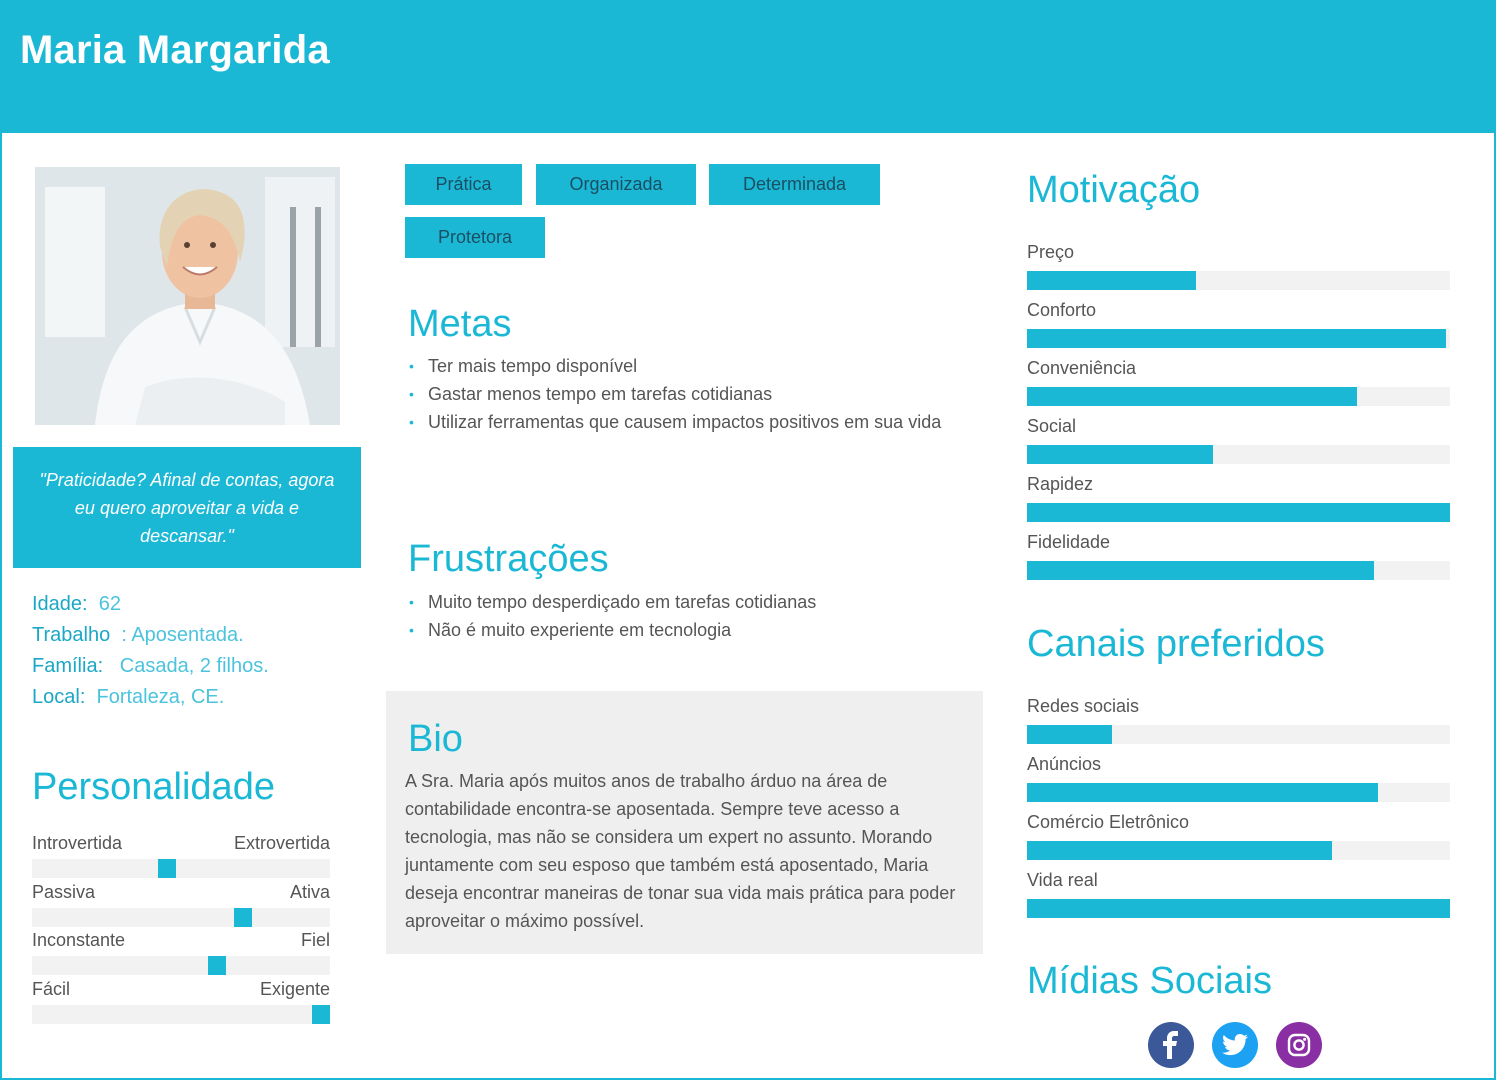 The image size is (1496, 1080). Describe the element at coordinates (680, 630) in the screenshot. I see `list-item: Não é muito experiente em tecnologia` at that location.